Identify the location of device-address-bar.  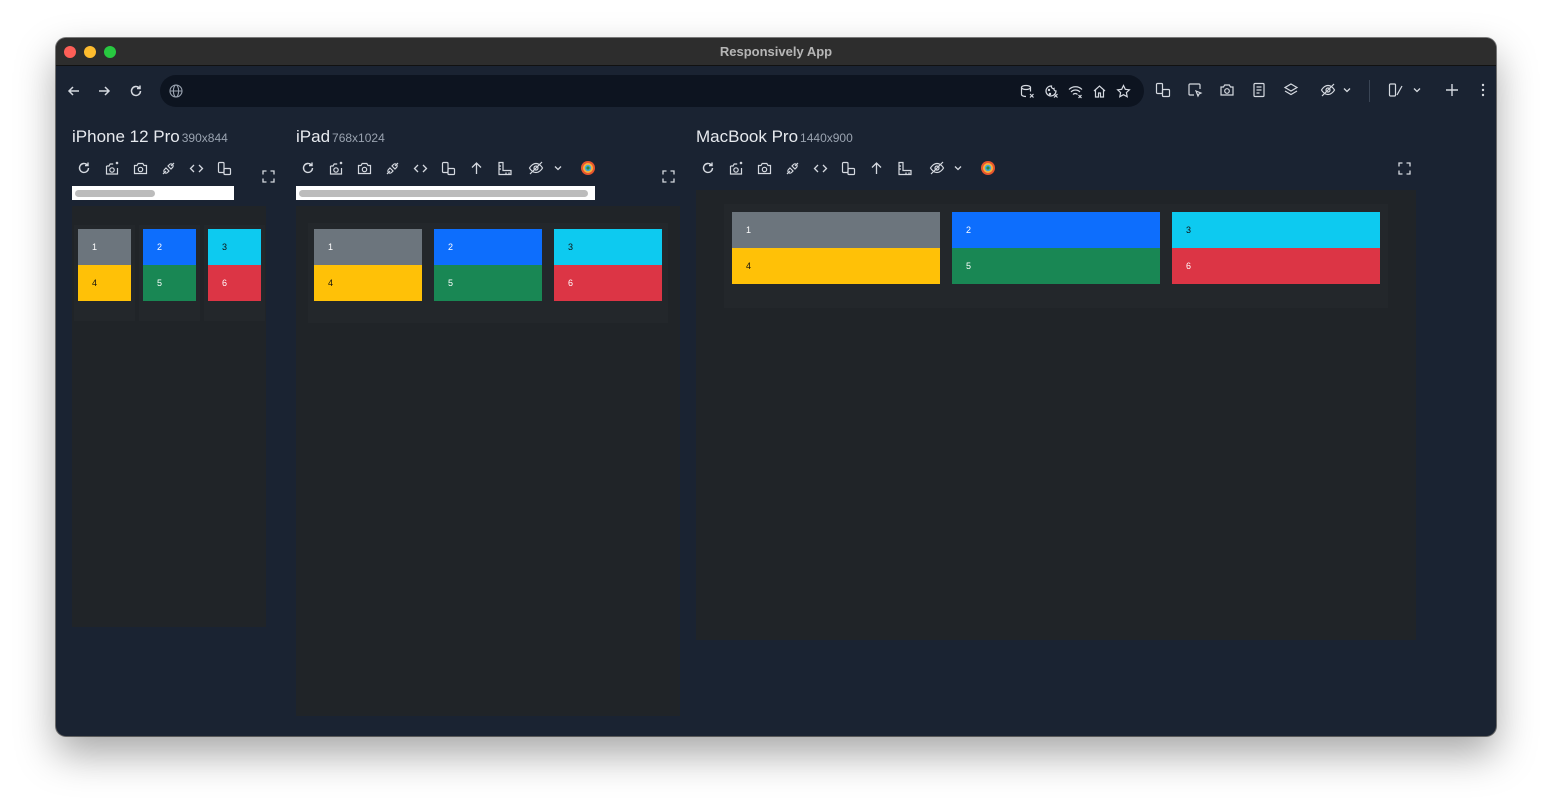
(153, 193).